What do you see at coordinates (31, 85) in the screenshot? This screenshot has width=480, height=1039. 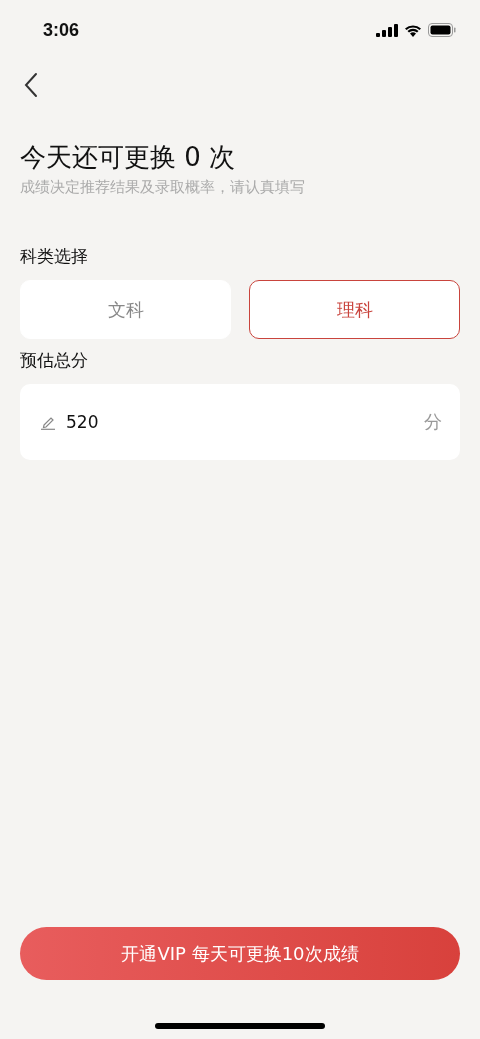 I see `back-icon` at bounding box center [31, 85].